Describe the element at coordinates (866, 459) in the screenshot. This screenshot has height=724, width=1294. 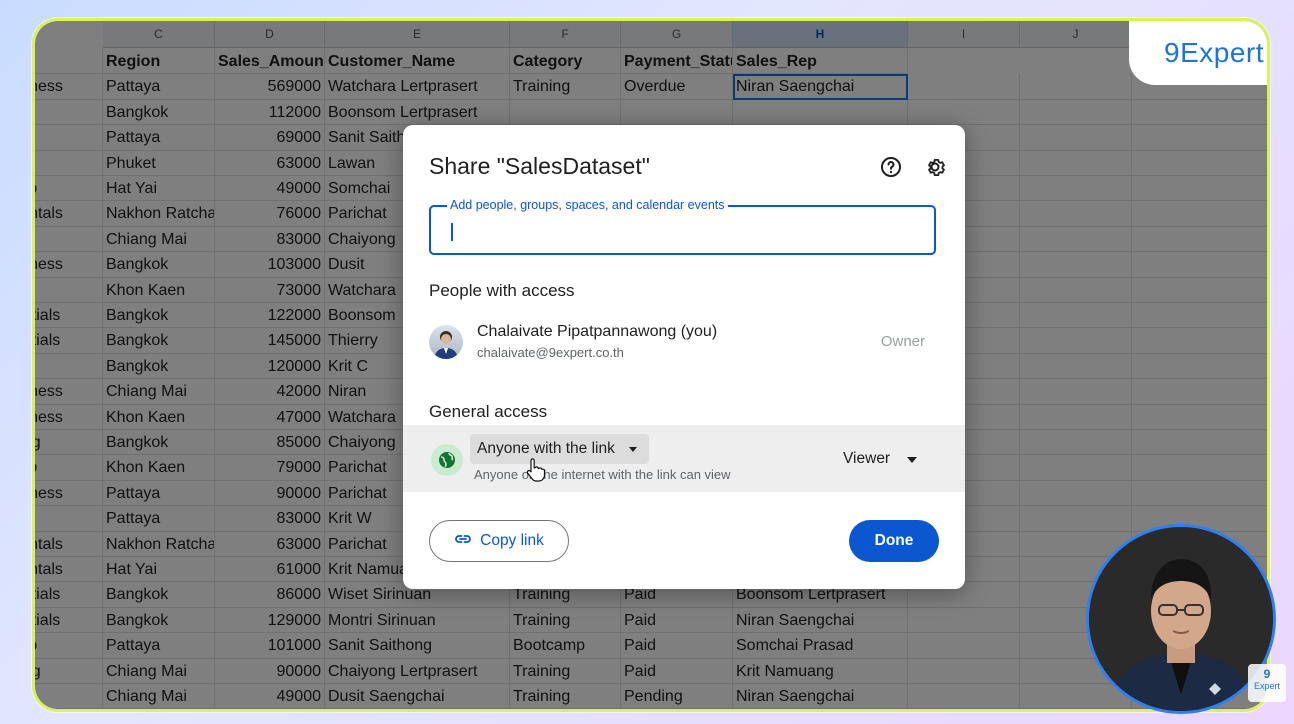
I see `link-role-dropdown: Viewer` at that location.